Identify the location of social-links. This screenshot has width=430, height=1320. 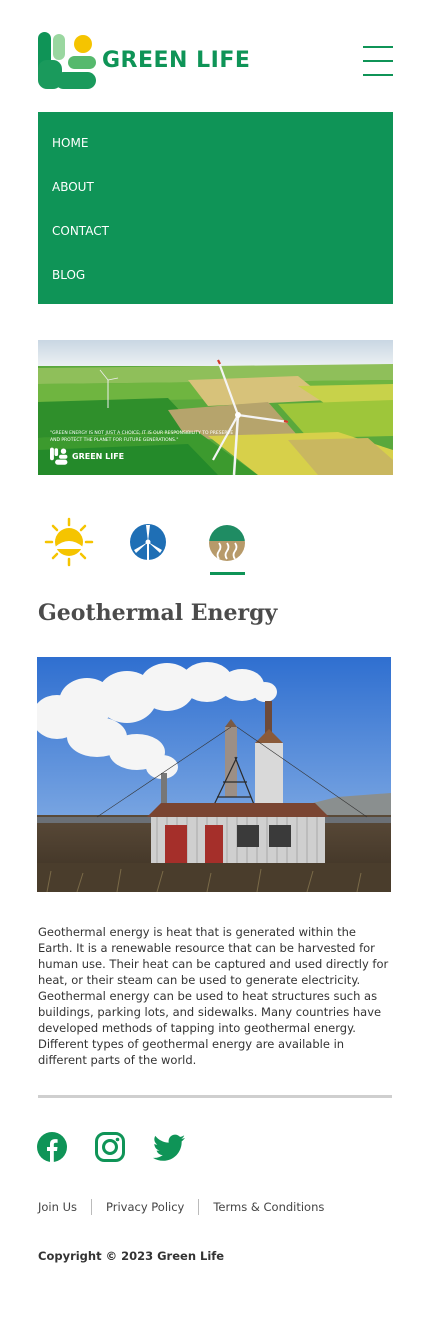
(117, 1148).